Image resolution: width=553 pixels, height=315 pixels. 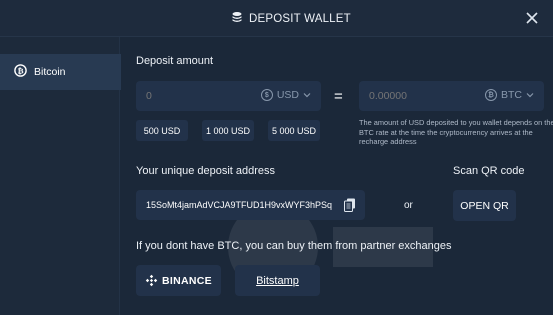 I want to click on deposit-amount-label: Deposit amount, so click(x=175, y=61).